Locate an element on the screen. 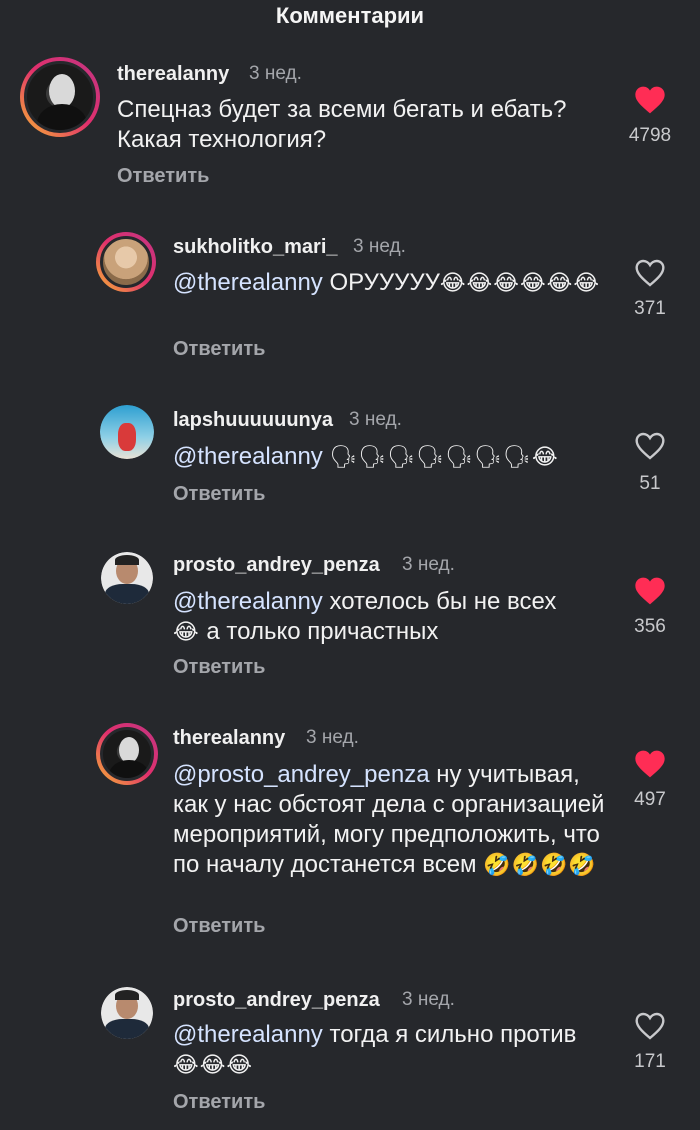 This screenshot has height=1130, width=700. comment-username: sukholitko_mari_ is located at coordinates (255, 247).